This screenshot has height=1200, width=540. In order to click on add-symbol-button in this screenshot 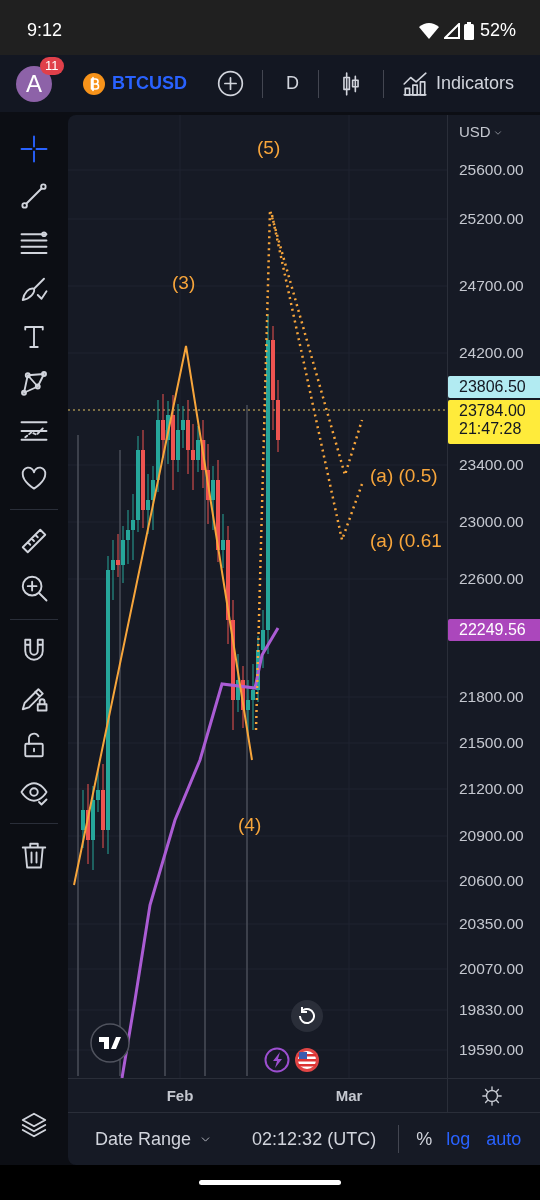, I will do `click(230, 83)`.